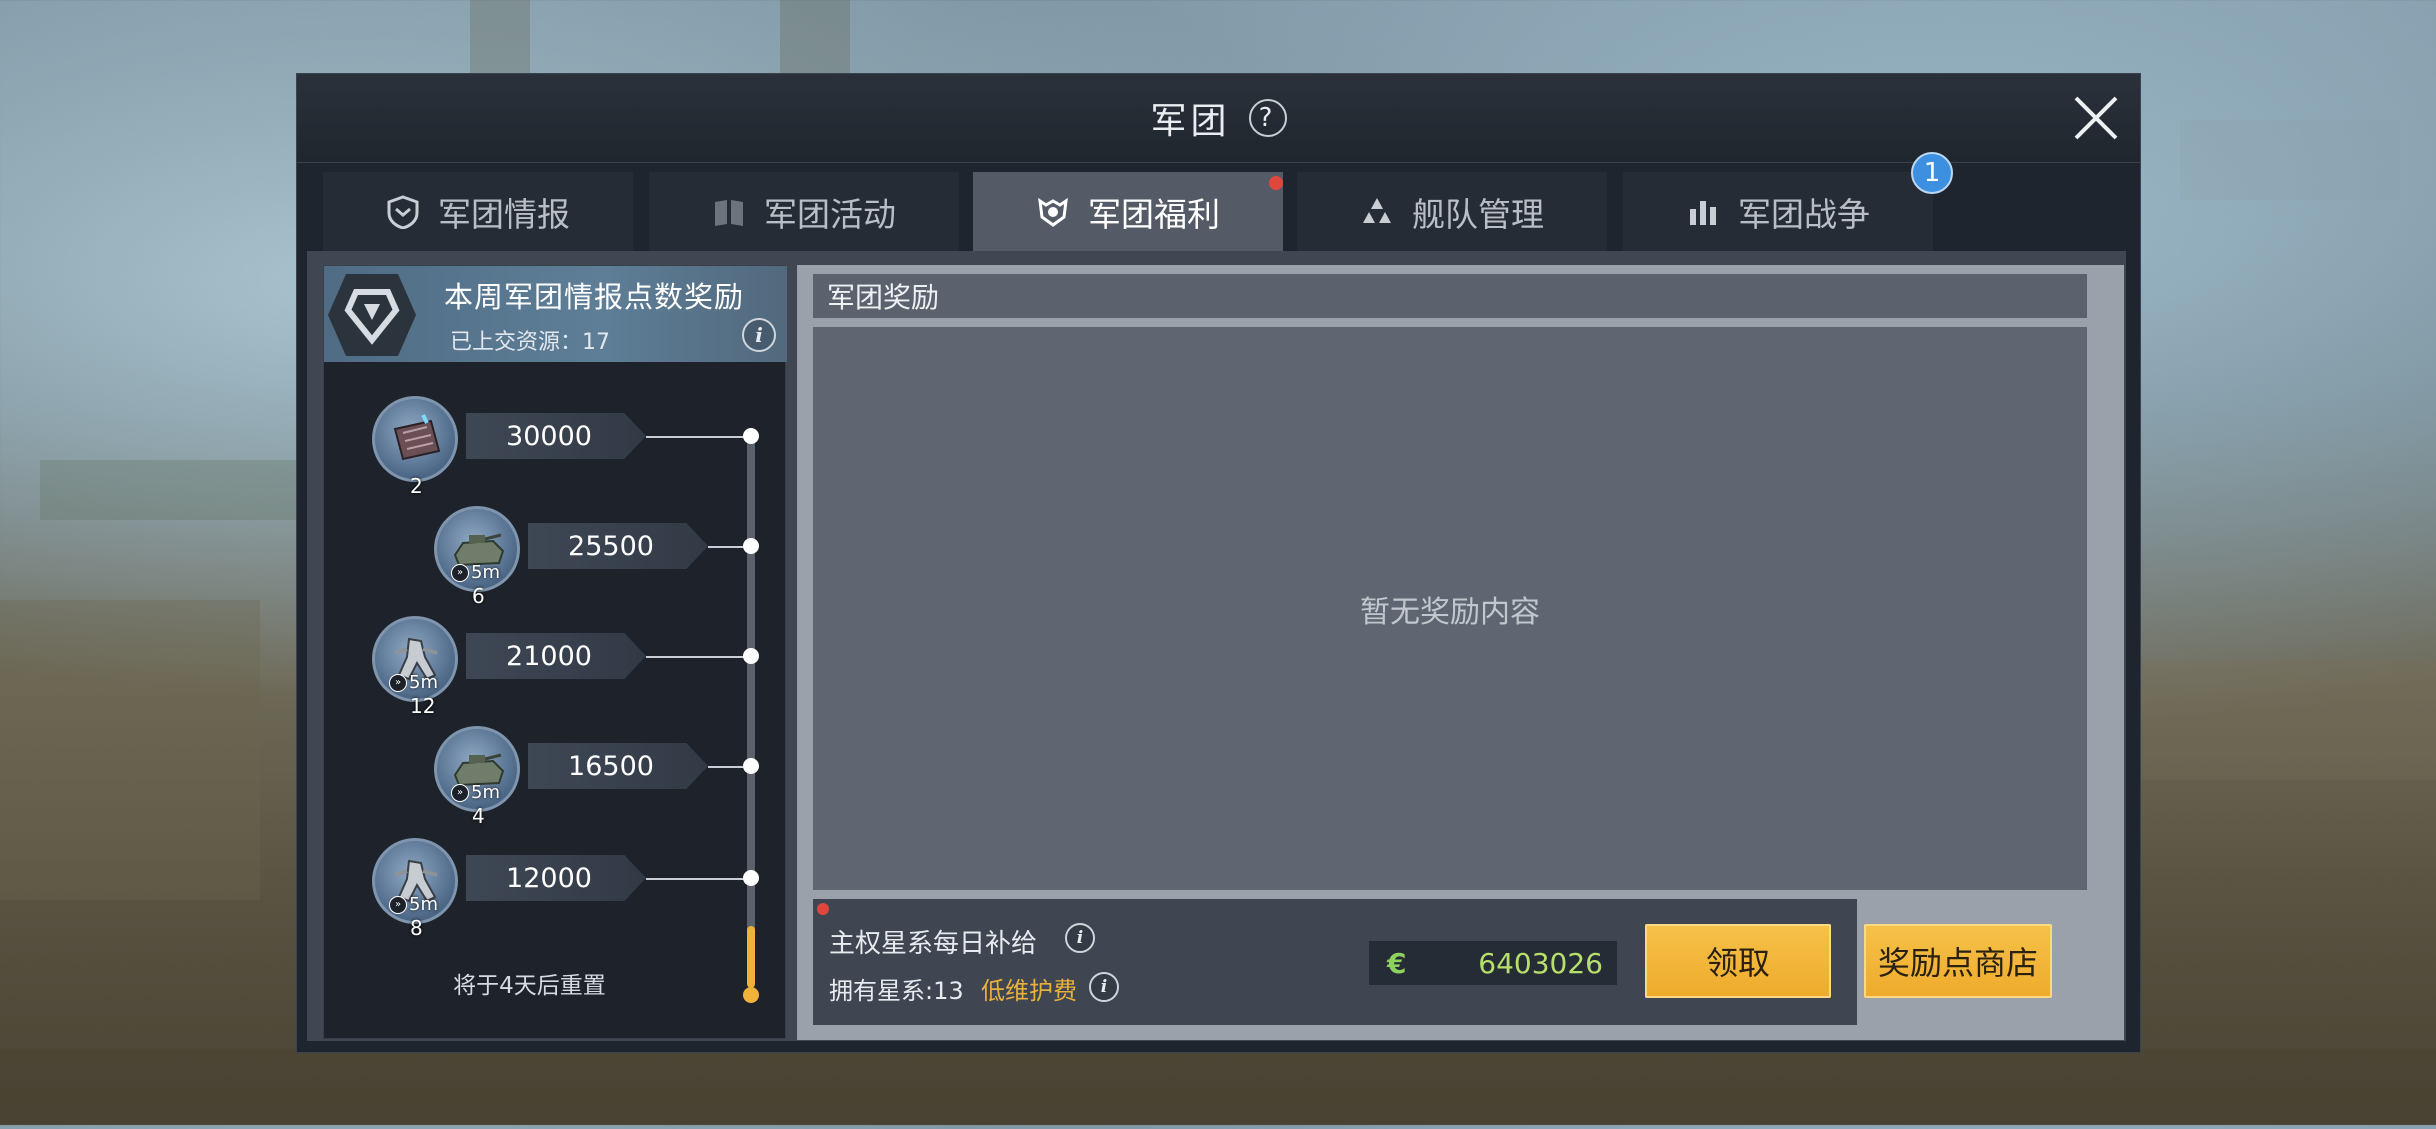 The height and width of the screenshot is (1129, 2436). Describe the element at coordinates (618, 766) in the screenshot. I see `tier-threshold: 16500` at that location.